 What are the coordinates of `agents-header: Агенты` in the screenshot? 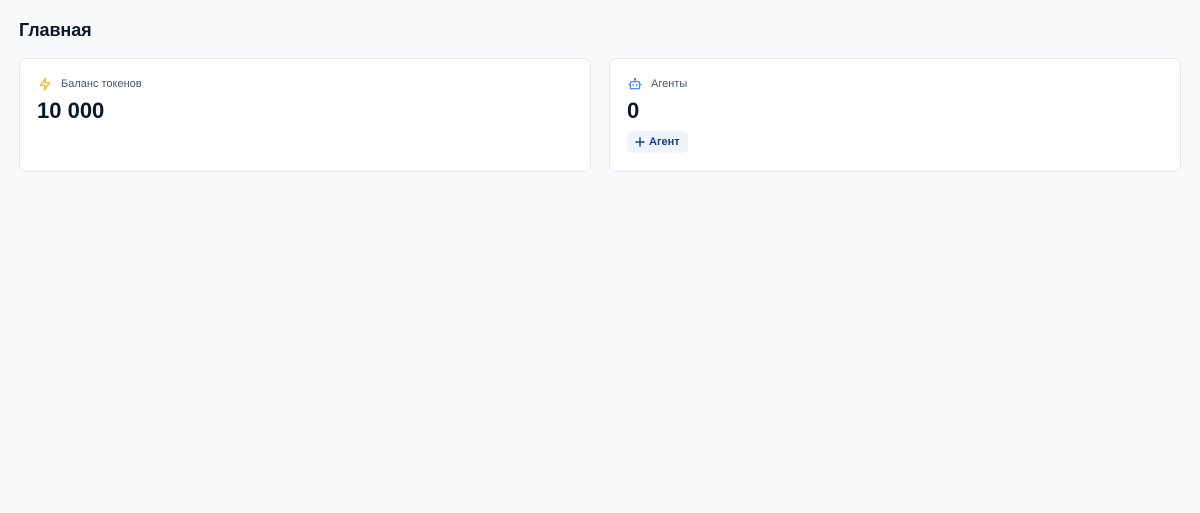 It's located at (895, 84).